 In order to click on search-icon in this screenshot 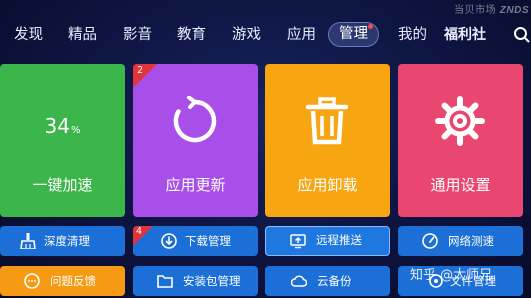, I will do `click(522, 35)`.